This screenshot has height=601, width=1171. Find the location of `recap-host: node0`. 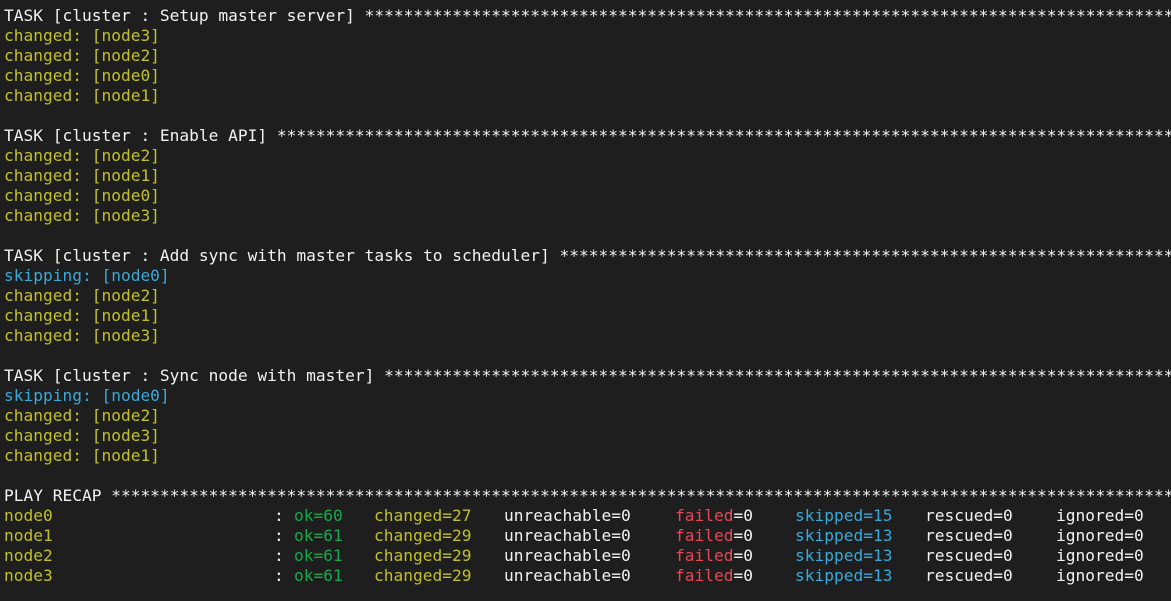

recap-host: node0 is located at coordinates (28, 515).